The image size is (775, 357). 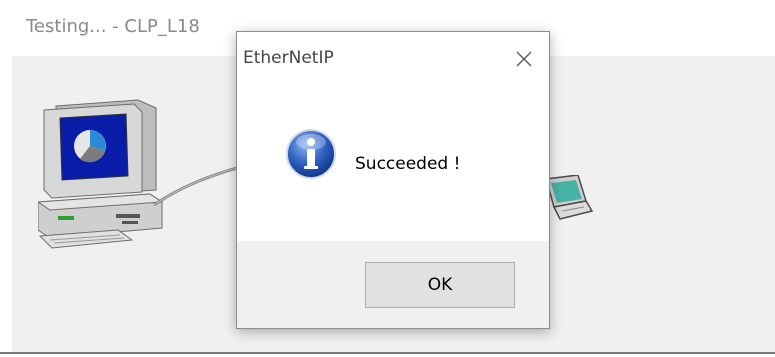 What do you see at coordinates (408, 164) in the screenshot?
I see `dialog-message: Succeeded !` at bounding box center [408, 164].